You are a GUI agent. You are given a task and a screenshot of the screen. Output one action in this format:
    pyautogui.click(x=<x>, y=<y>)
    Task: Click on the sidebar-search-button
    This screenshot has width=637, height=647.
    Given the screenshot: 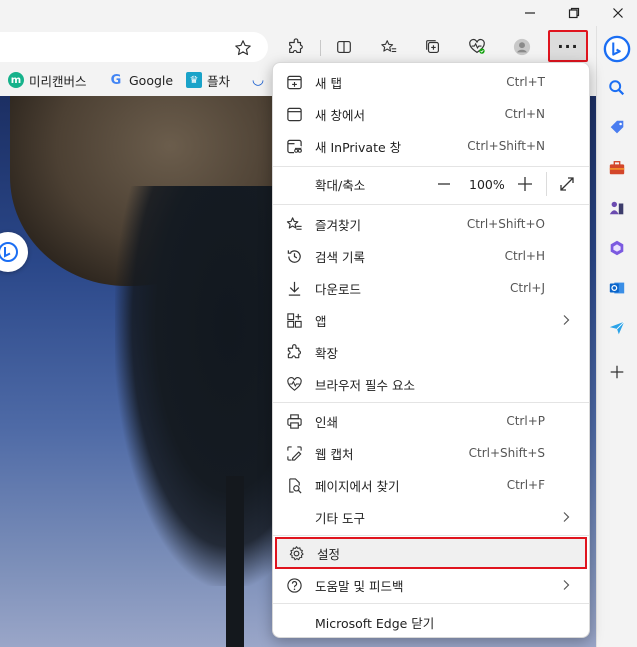 What is the action you would take?
    pyautogui.click(x=617, y=88)
    